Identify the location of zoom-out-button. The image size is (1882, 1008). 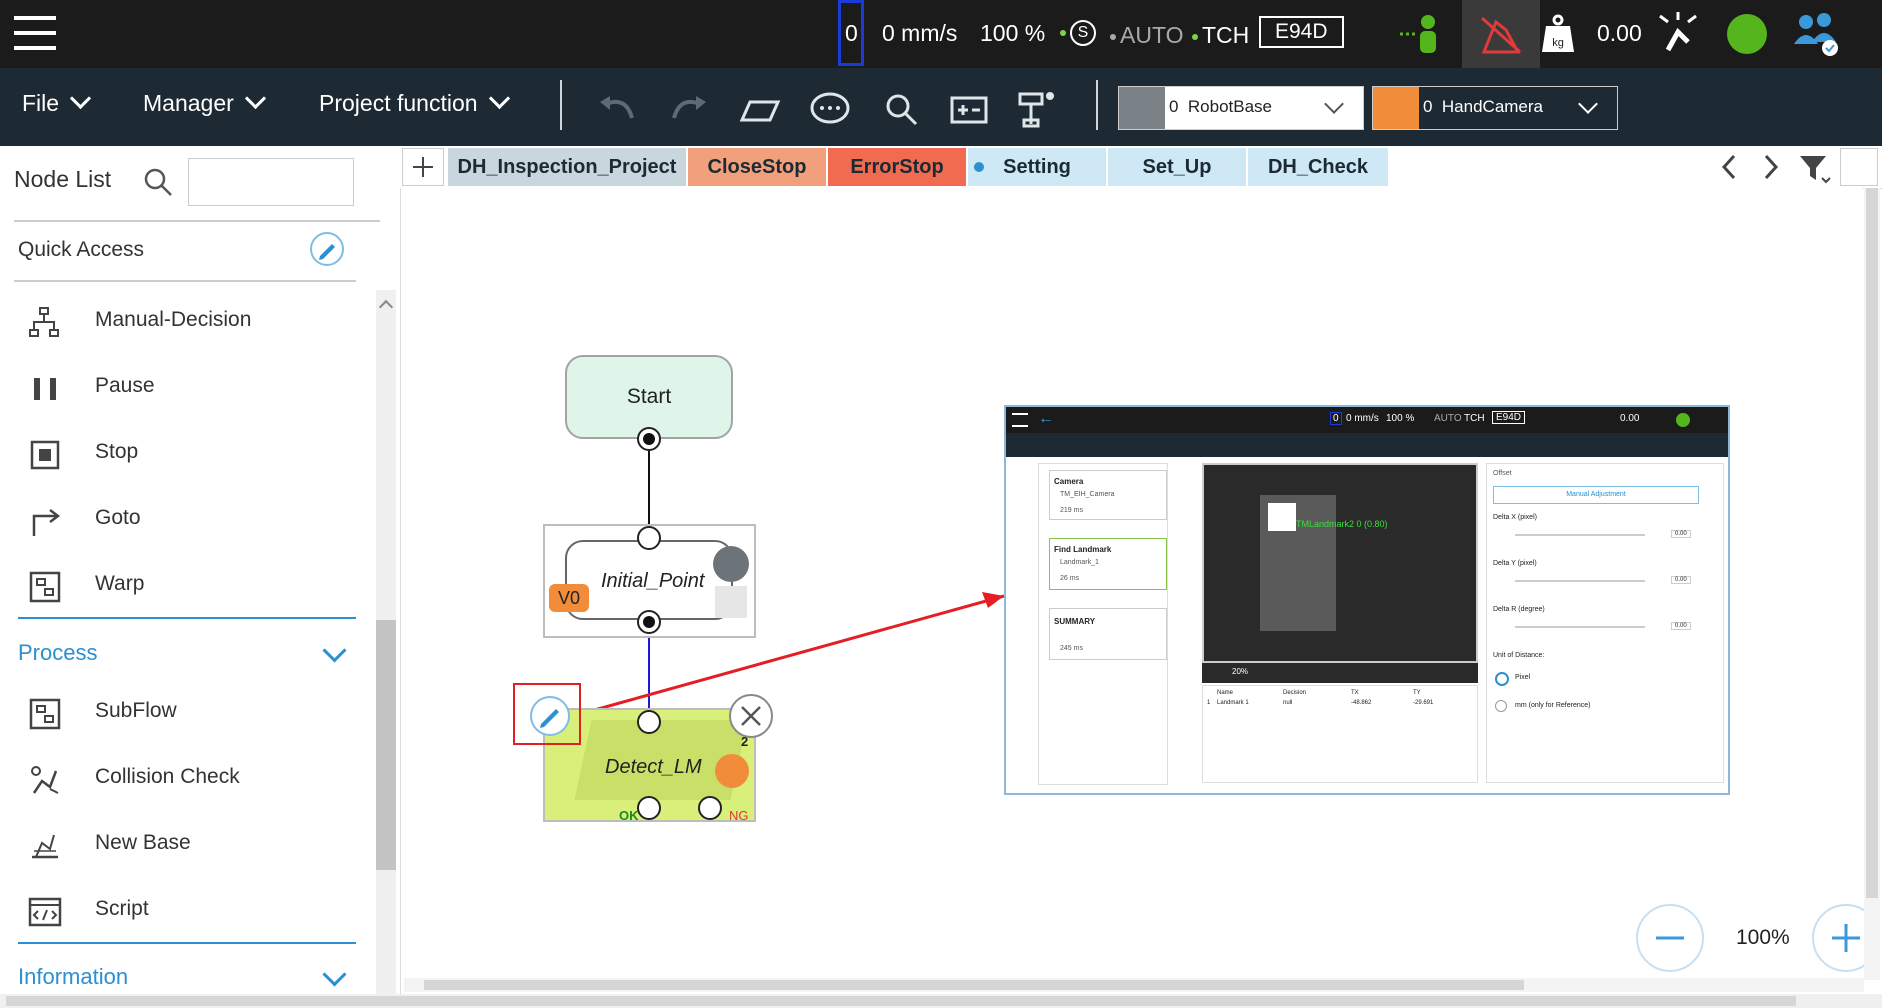
(1670, 938).